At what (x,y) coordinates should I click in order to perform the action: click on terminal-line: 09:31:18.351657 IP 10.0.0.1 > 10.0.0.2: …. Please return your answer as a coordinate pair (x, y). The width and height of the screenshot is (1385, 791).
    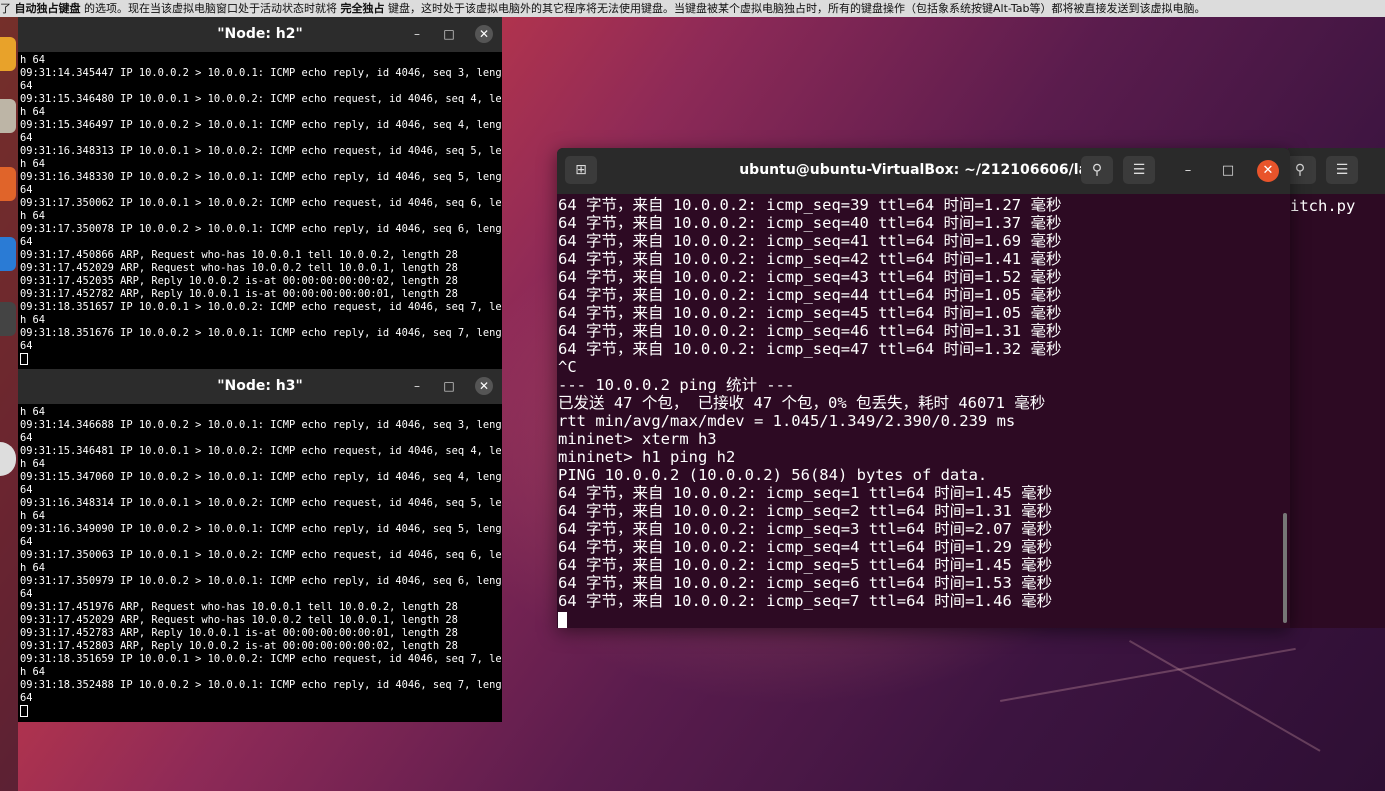
    Looking at the image, I should click on (261, 307).